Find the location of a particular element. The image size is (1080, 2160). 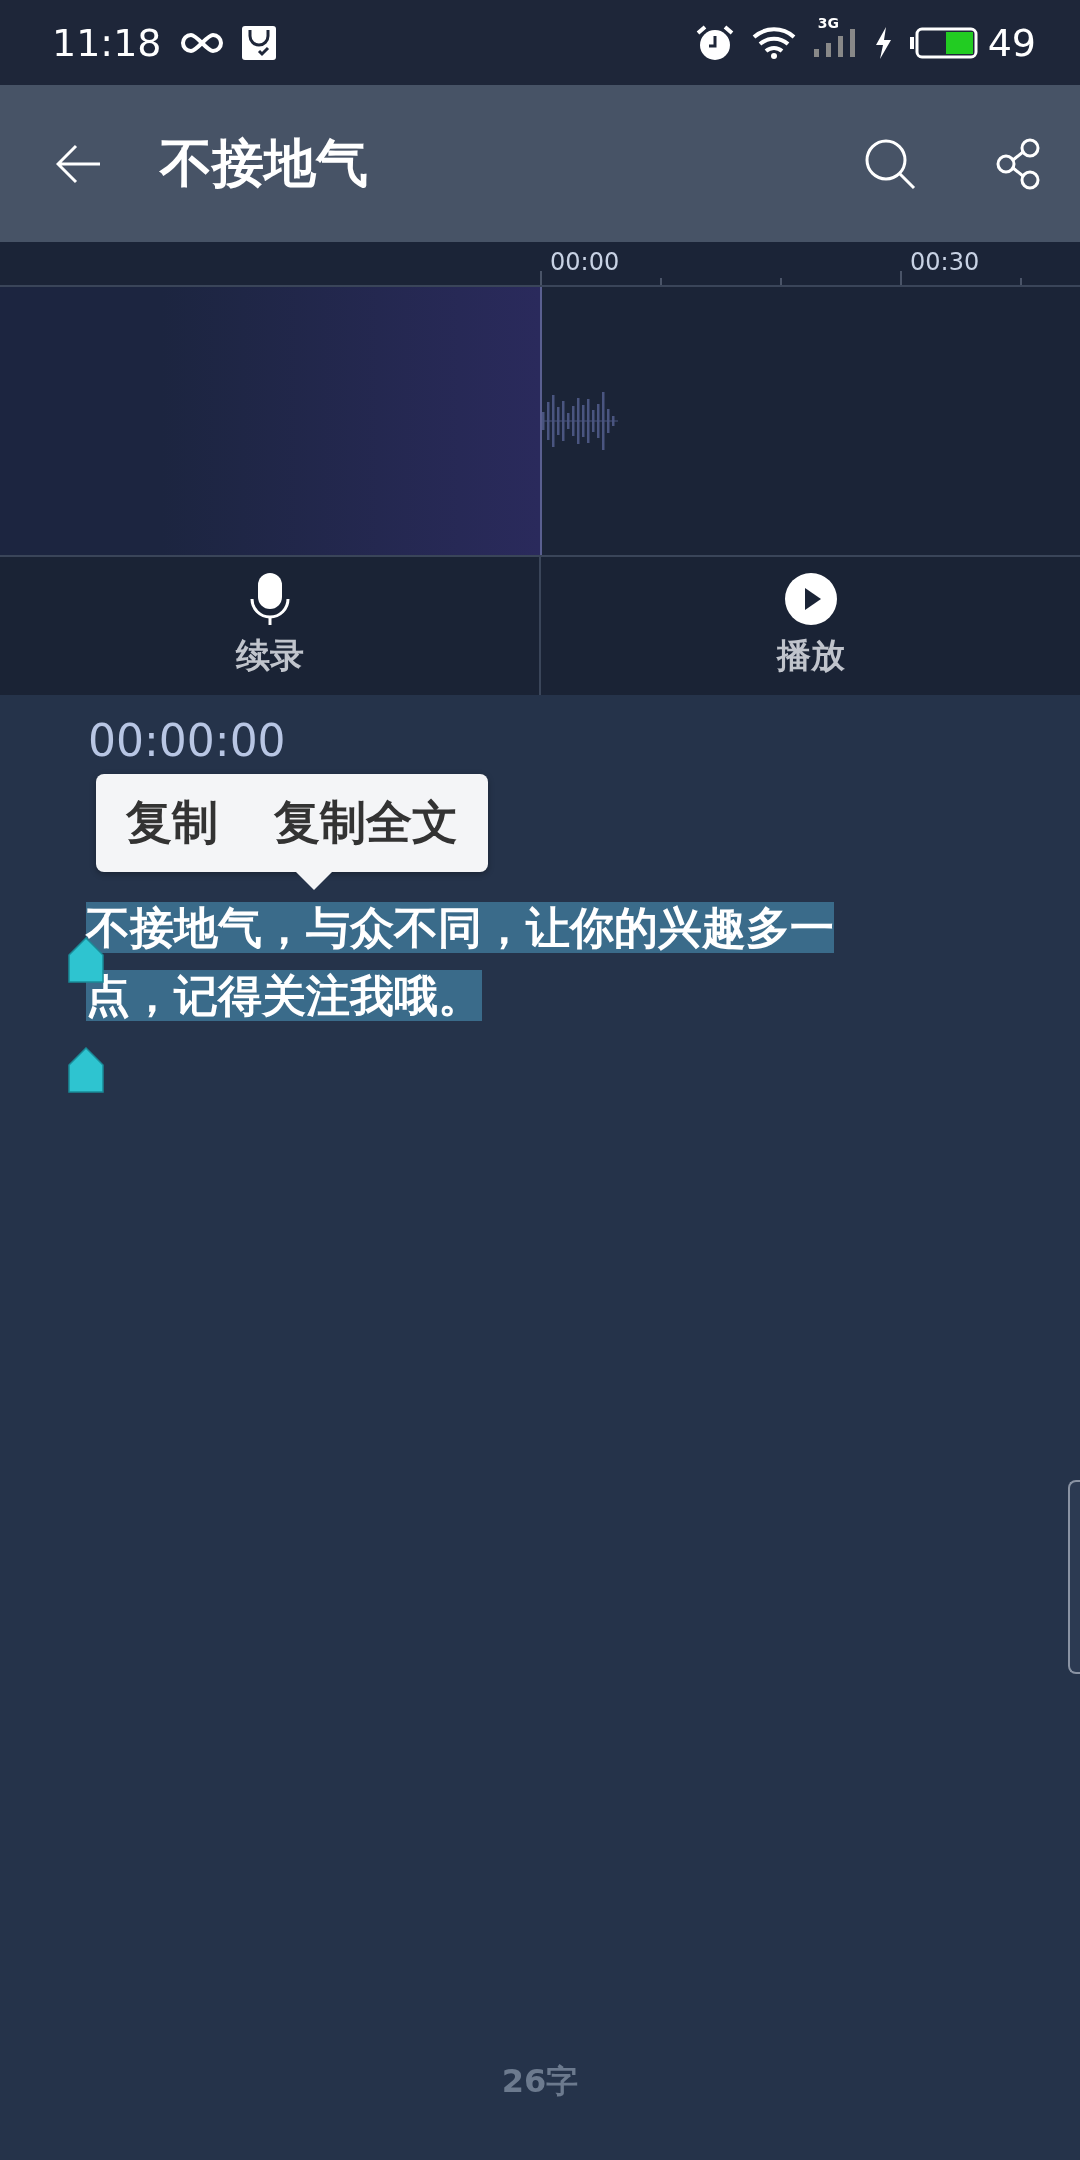

record-button: 续录 is located at coordinates (269, 626).